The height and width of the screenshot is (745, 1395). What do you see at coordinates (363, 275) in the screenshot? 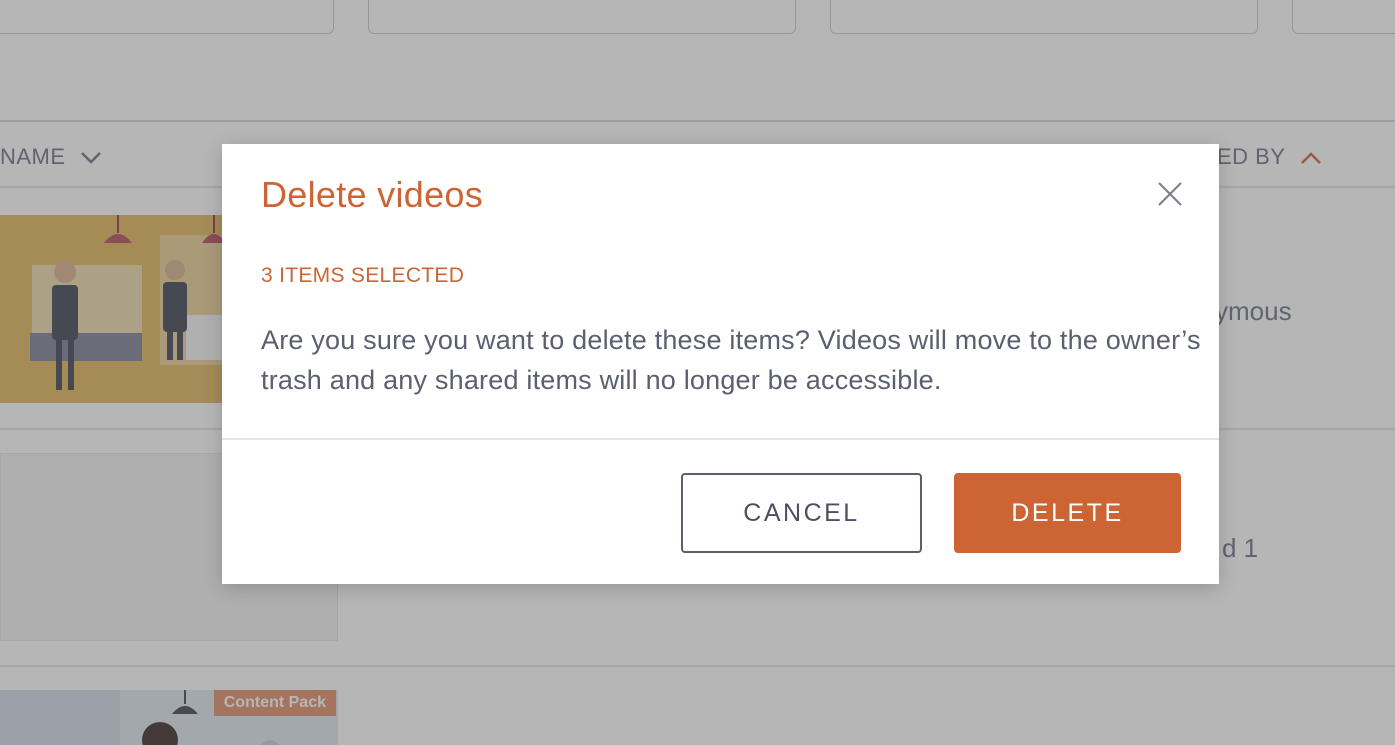
I see `selected-count-label: 3 ITEMS SELECTED` at bounding box center [363, 275].